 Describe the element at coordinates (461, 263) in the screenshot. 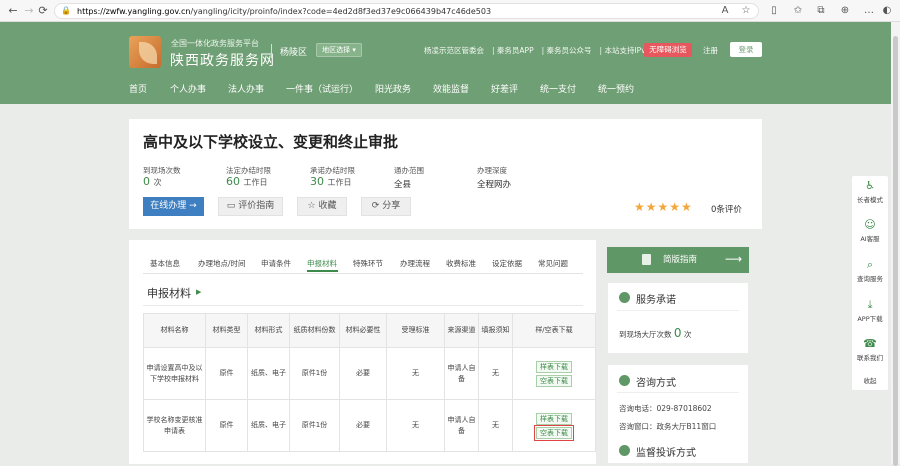

I see `tab-fees: 收费标准` at that location.